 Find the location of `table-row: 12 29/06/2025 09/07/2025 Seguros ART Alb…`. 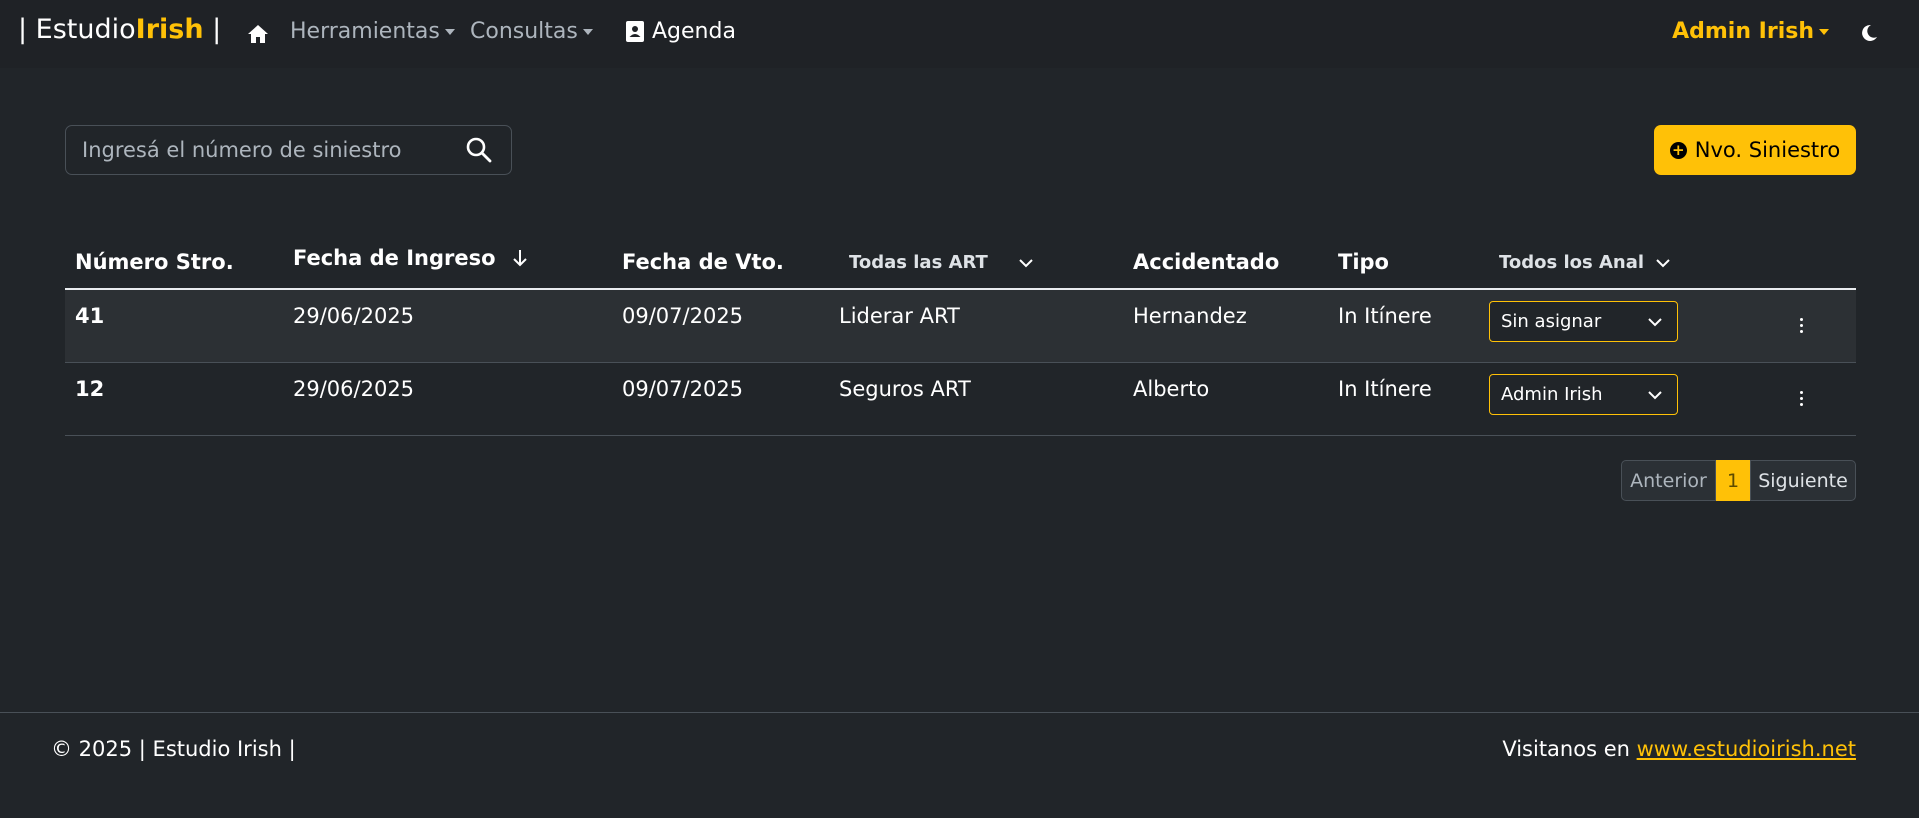

table-row: 12 29/06/2025 09/07/2025 Seguros ART Alb… is located at coordinates (960, 399).